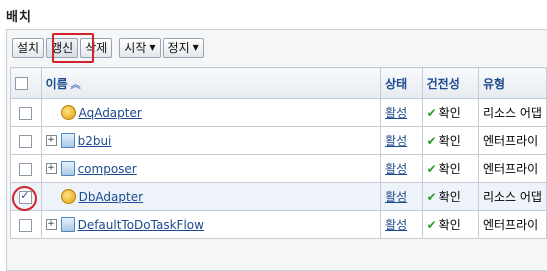 This screenshot has width=547, height=271. Describe the element at coordinates (110, 113) in the screenshot. I see `deployment-name-link: AqAdapter` at that location.